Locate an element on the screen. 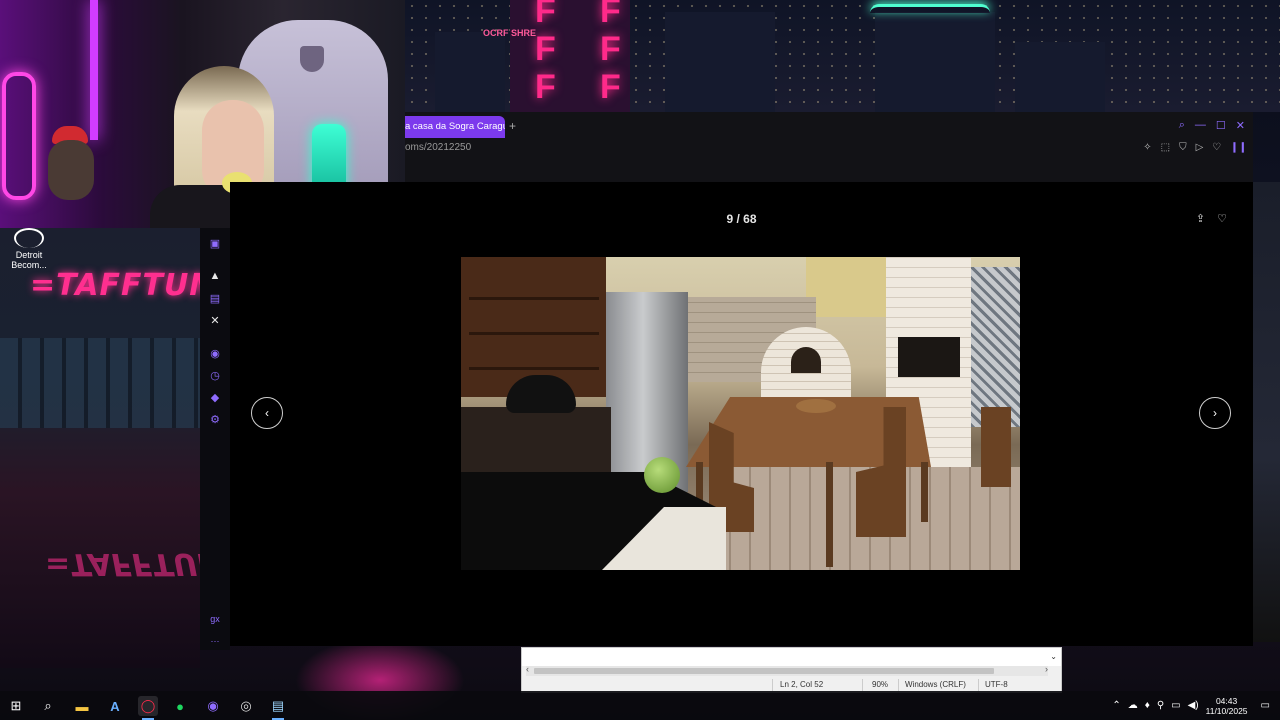  bookmark-icon: ✧ is located at coordinates (1147, 147).